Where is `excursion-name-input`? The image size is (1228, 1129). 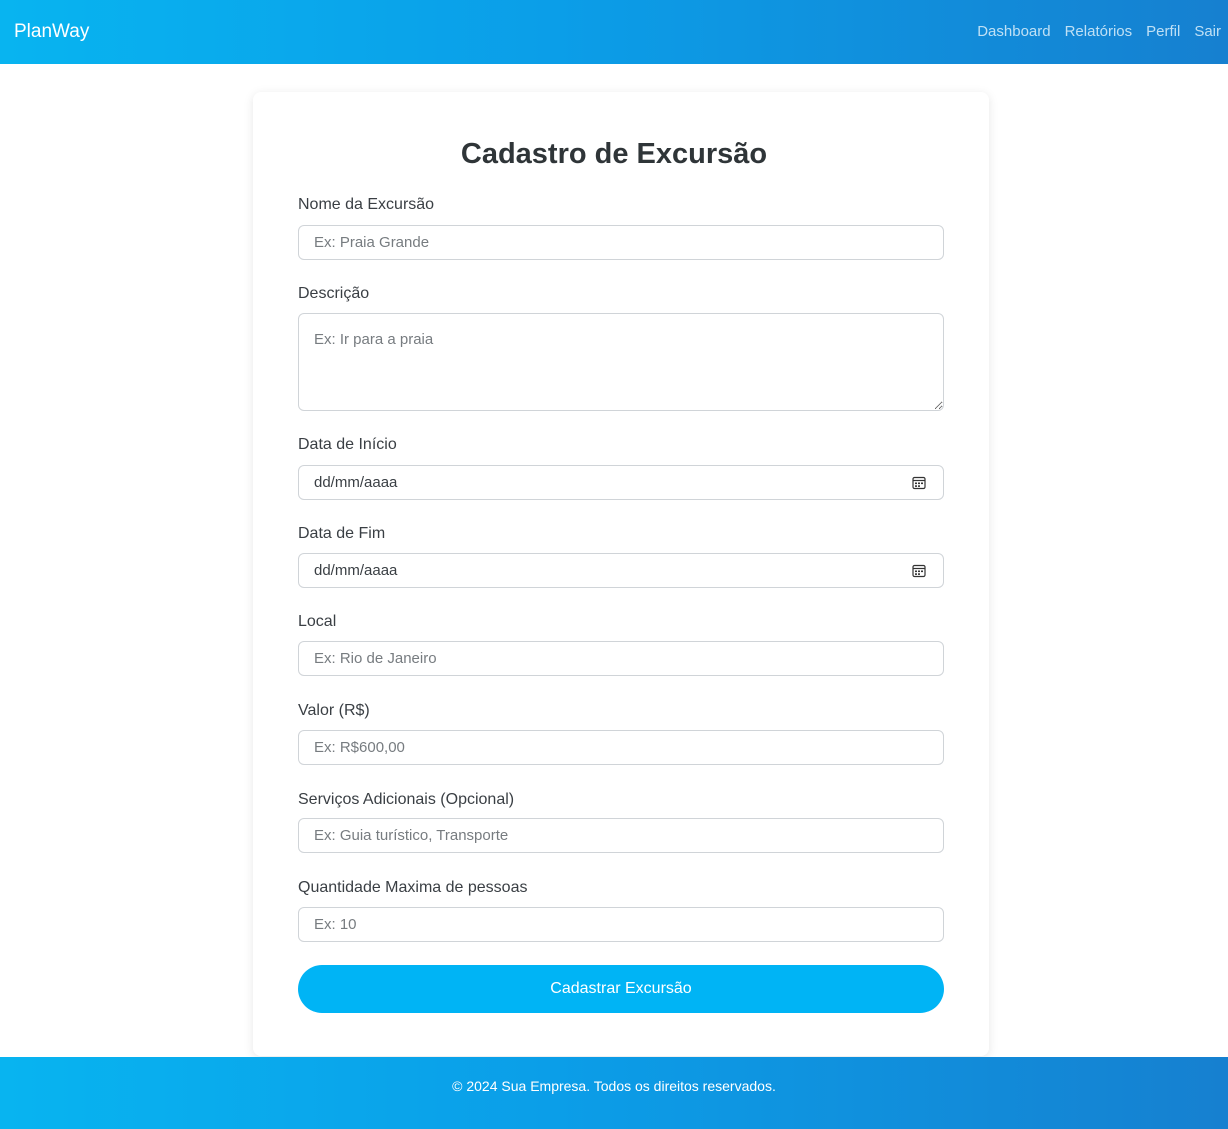
excursion-name-input is located at coordinates (621, 242).